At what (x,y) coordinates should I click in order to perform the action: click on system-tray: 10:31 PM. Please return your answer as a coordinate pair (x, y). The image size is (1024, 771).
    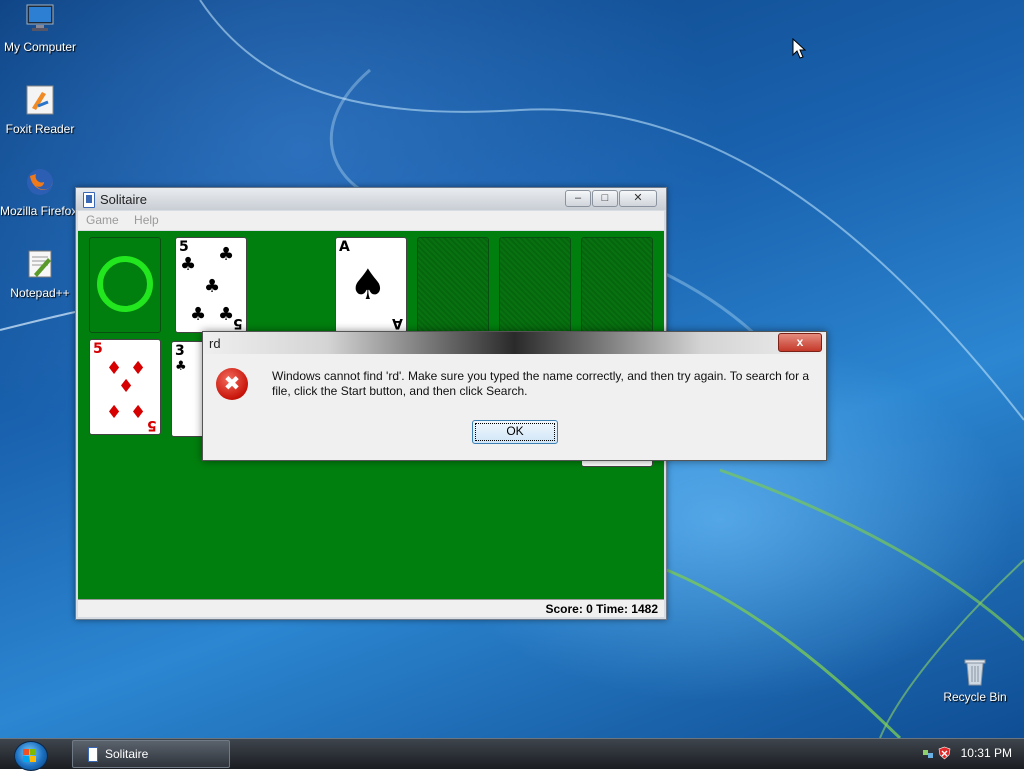
    Looking at the image, I should click on (969, 754).